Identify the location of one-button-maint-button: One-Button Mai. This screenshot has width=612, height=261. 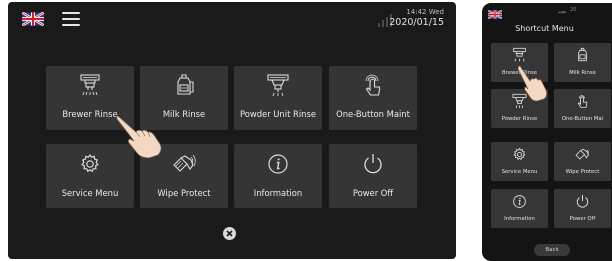
(582, 108).